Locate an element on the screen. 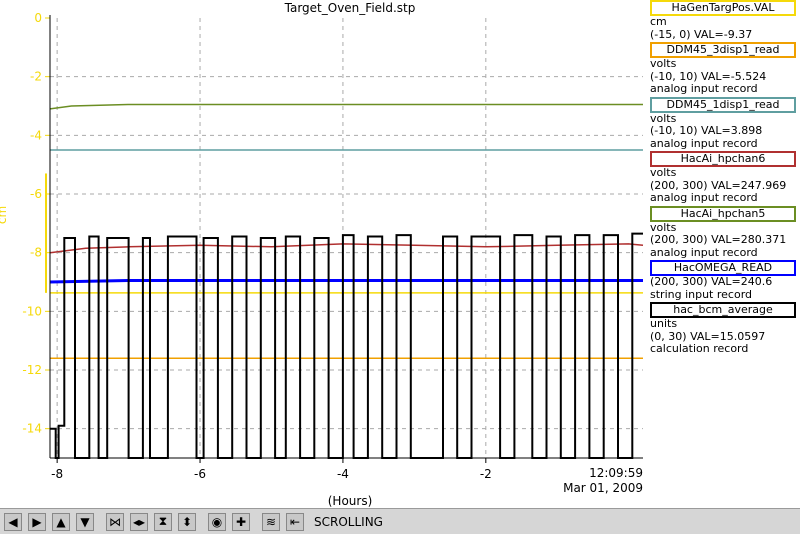  add-pv-icon: ✚ is located at coordinates (241, 521).